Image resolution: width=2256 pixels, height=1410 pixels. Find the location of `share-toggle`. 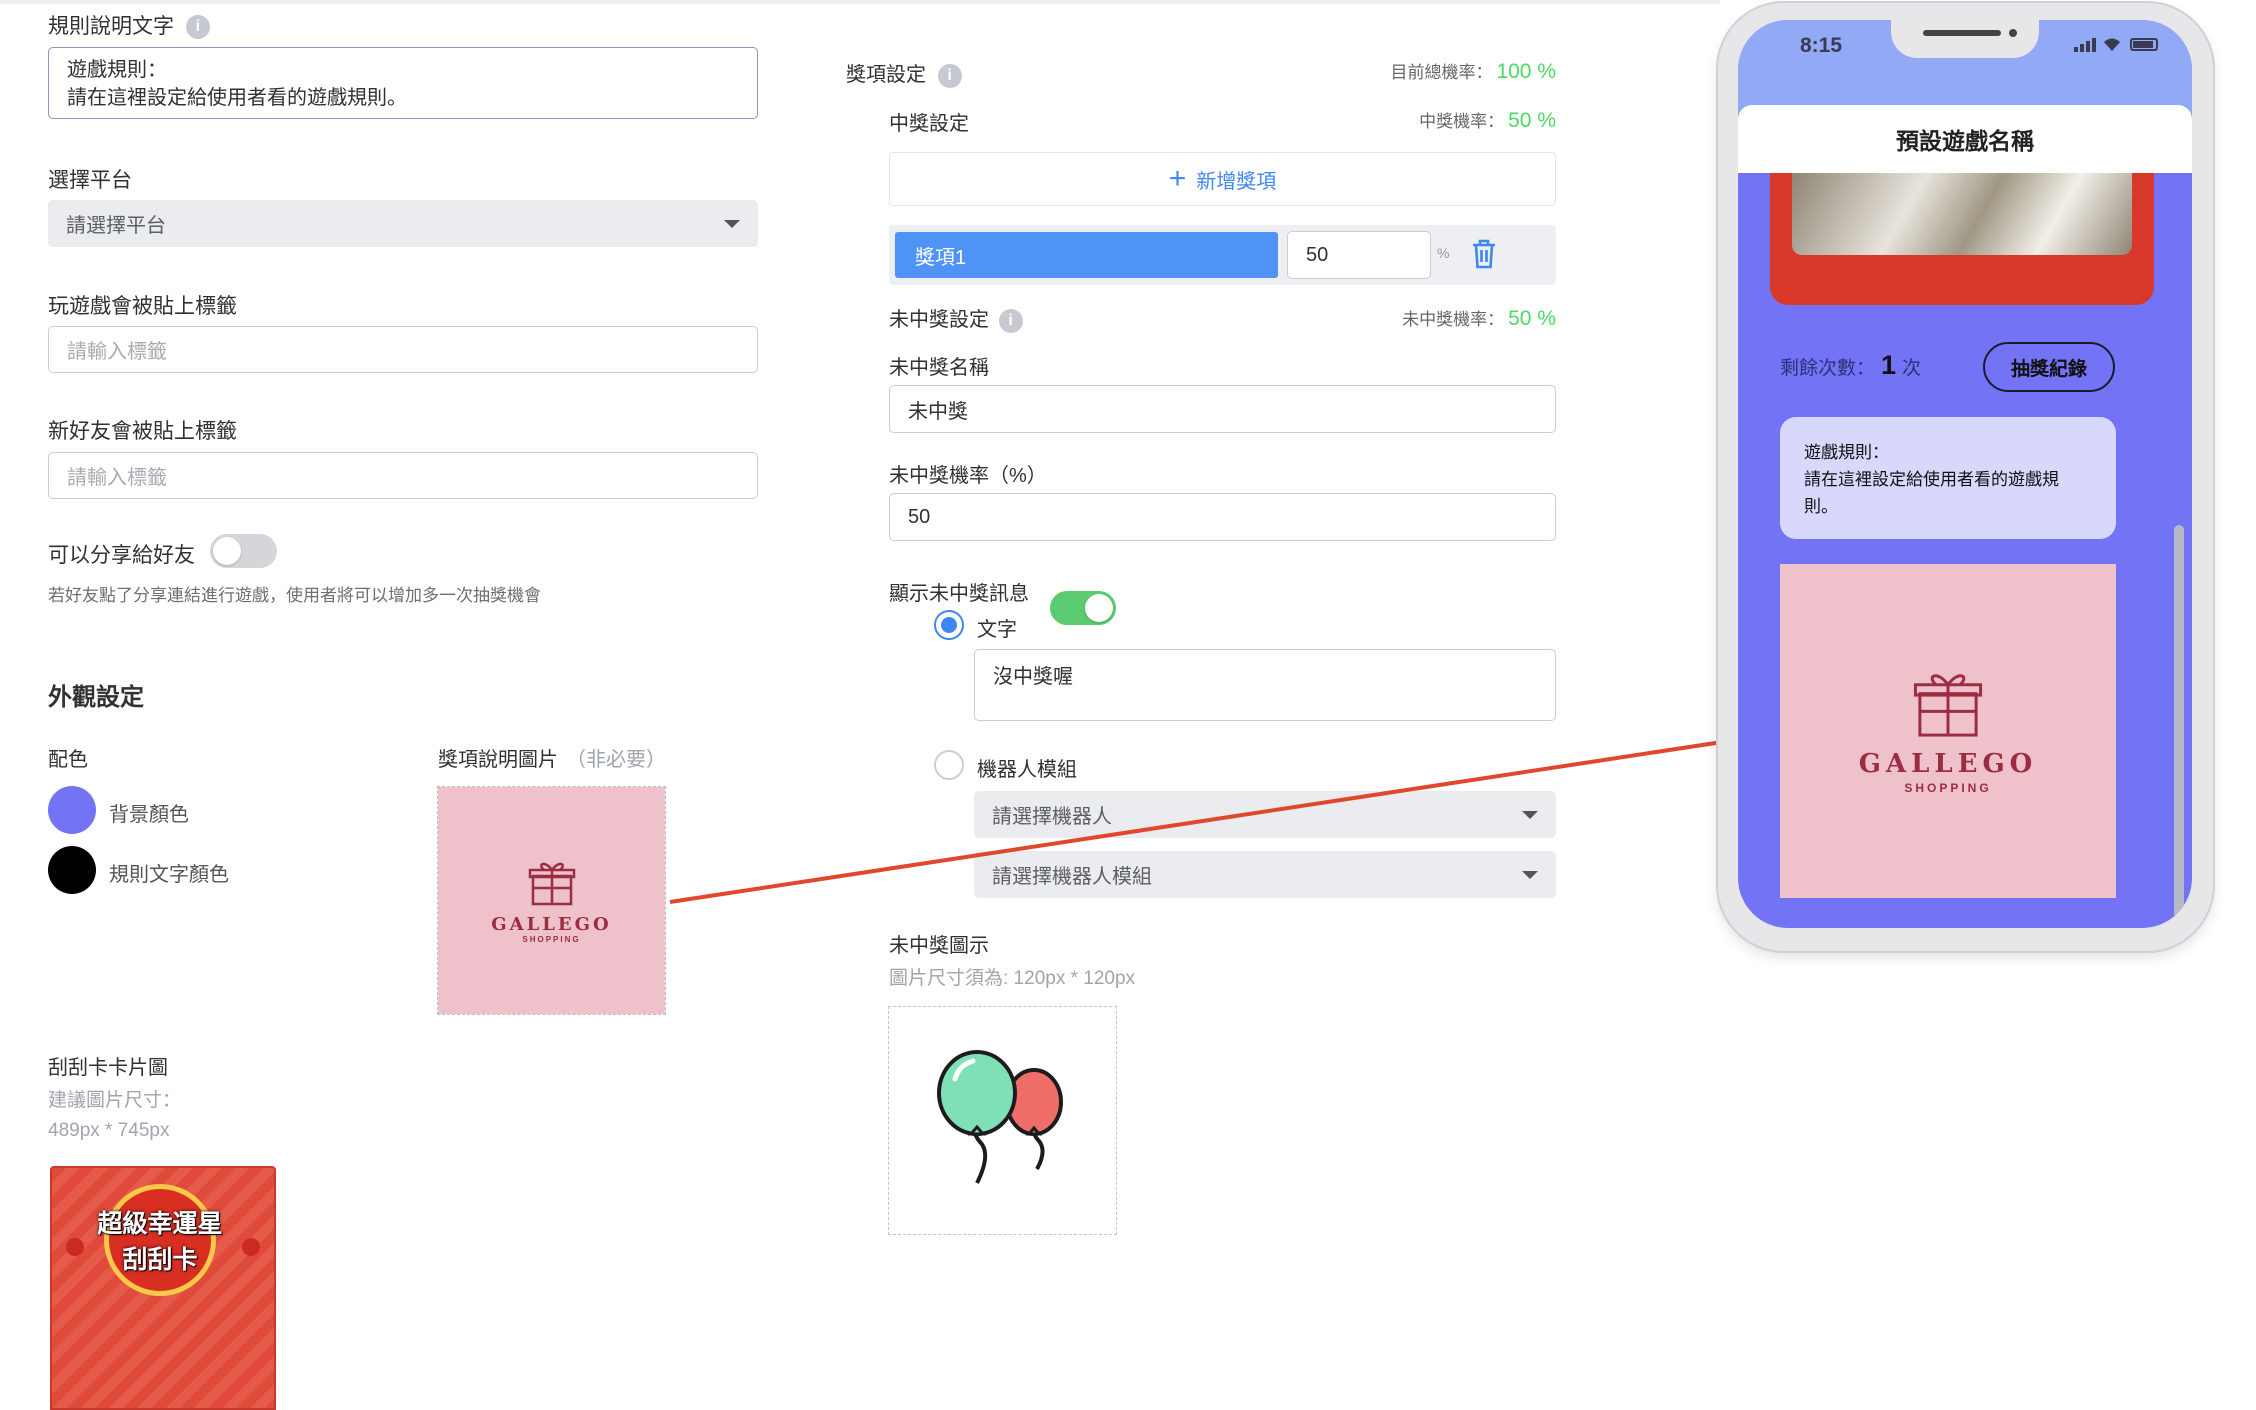

share-toggle is located at coordinates (243, 551).